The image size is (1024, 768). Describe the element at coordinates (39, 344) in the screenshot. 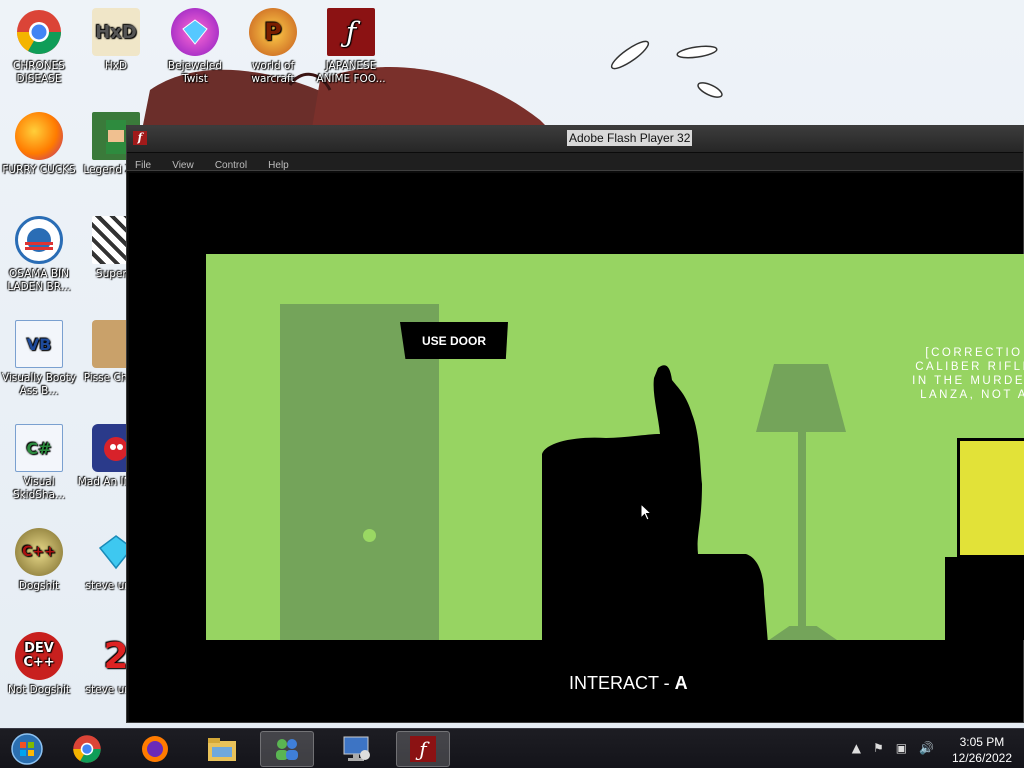

I see `vb-icon: VB` at that location.